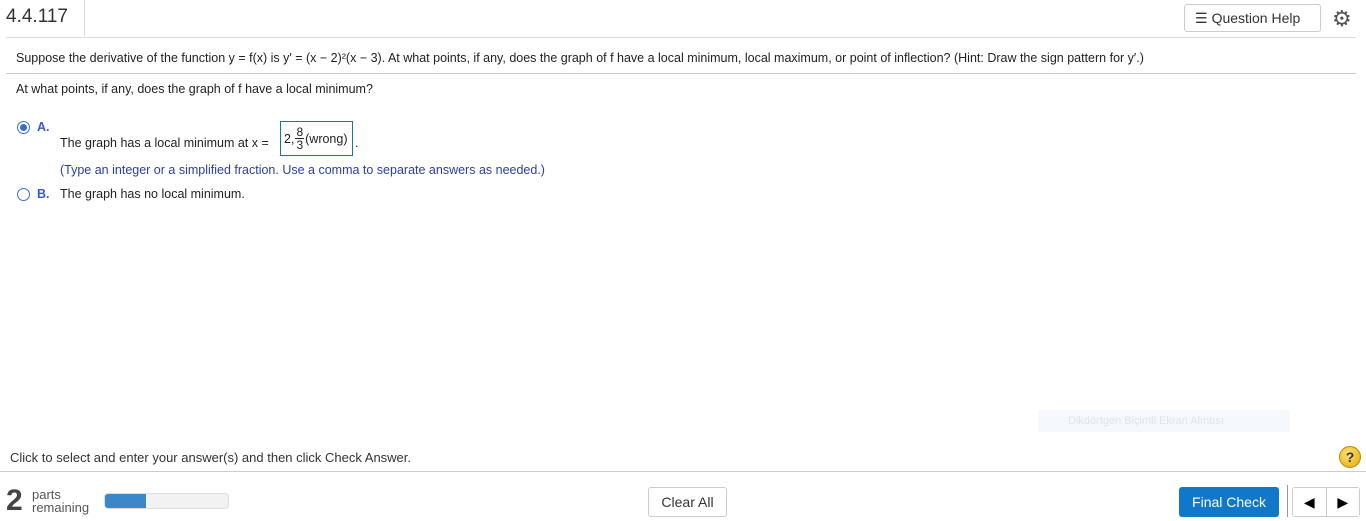 The image size is (1366, 521). I want to click on answer-prefix: 2,, so click(289, 138).